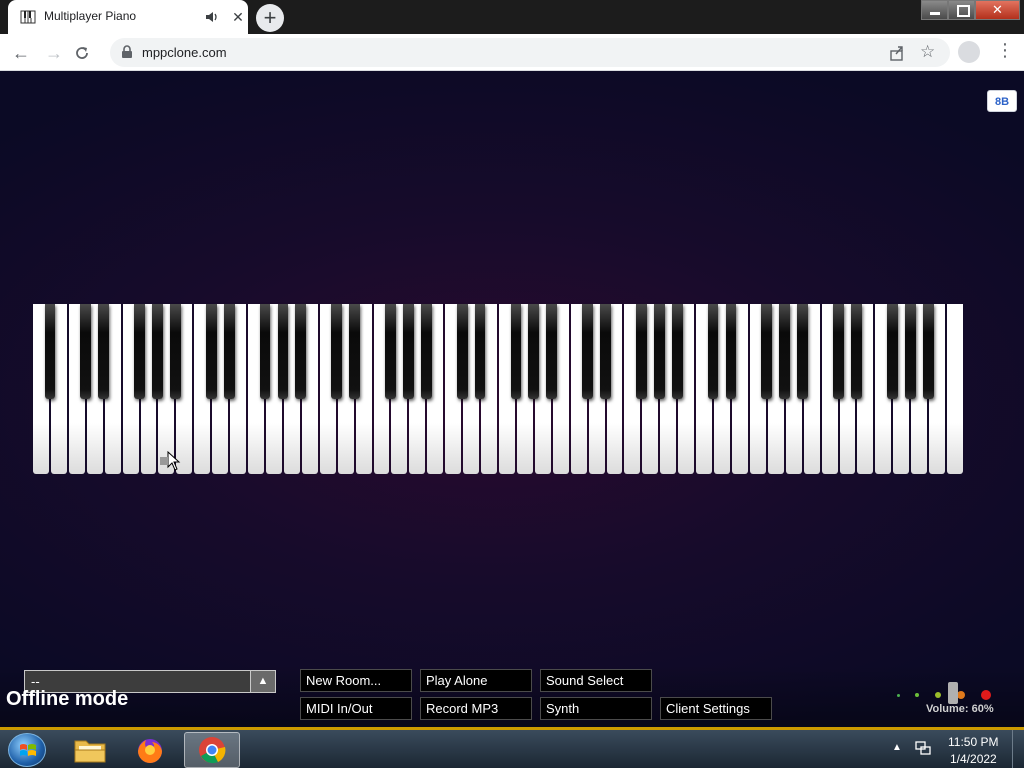  What do you see at coordinates (997, 10) in the screenshot?
I see `close-window-button: ✕` at bounding box center [997, 10].